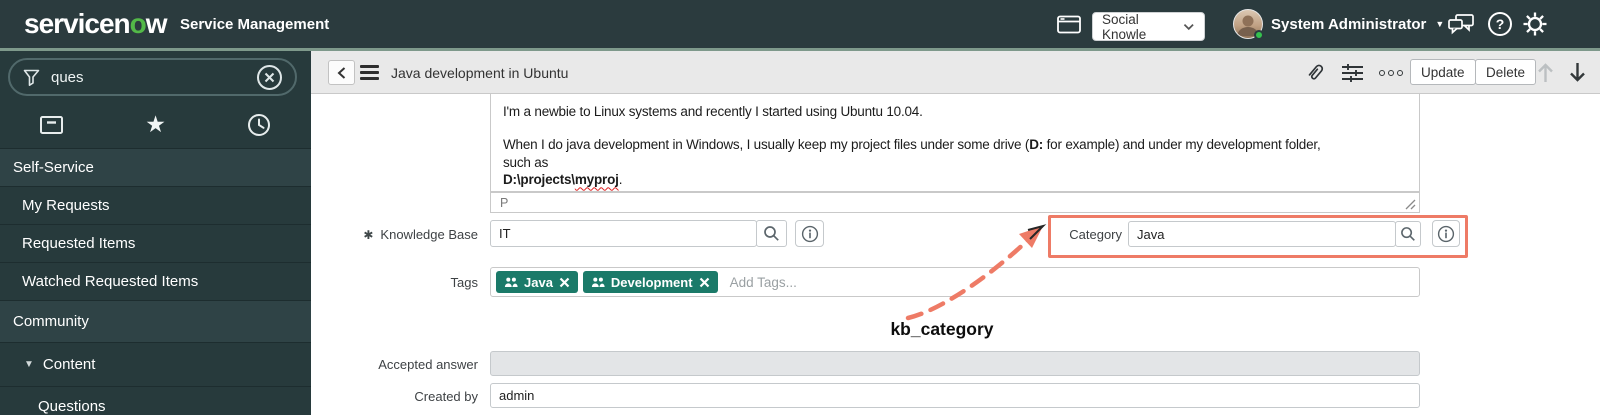 The width and height of the screenshot is (1600, 415). Describe the element at coordinates (53, 167) in the screenshot. I see `section-label: Self-Service` at that location.